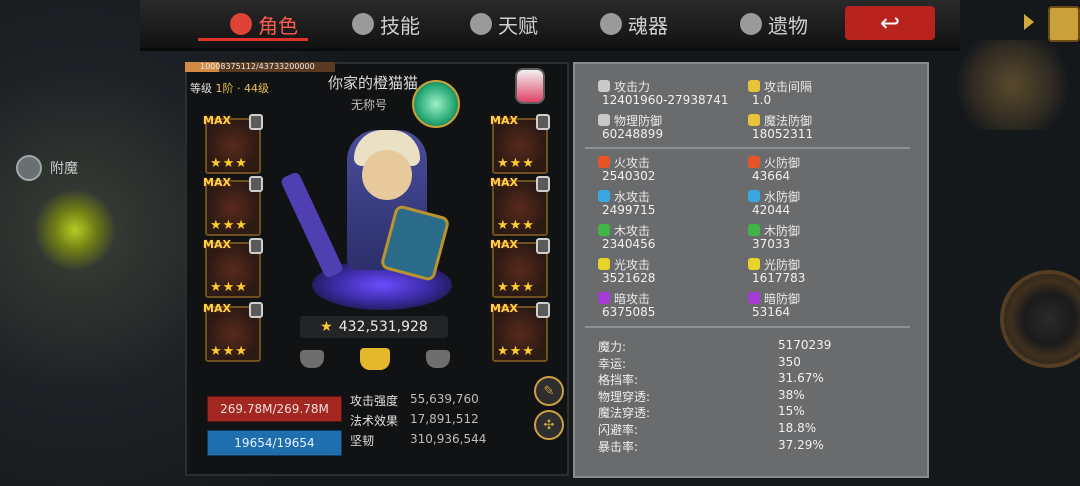 The image size is (1080, 486). I want to click on extra-stat-label: 物理穿透:, so click(624, 396).